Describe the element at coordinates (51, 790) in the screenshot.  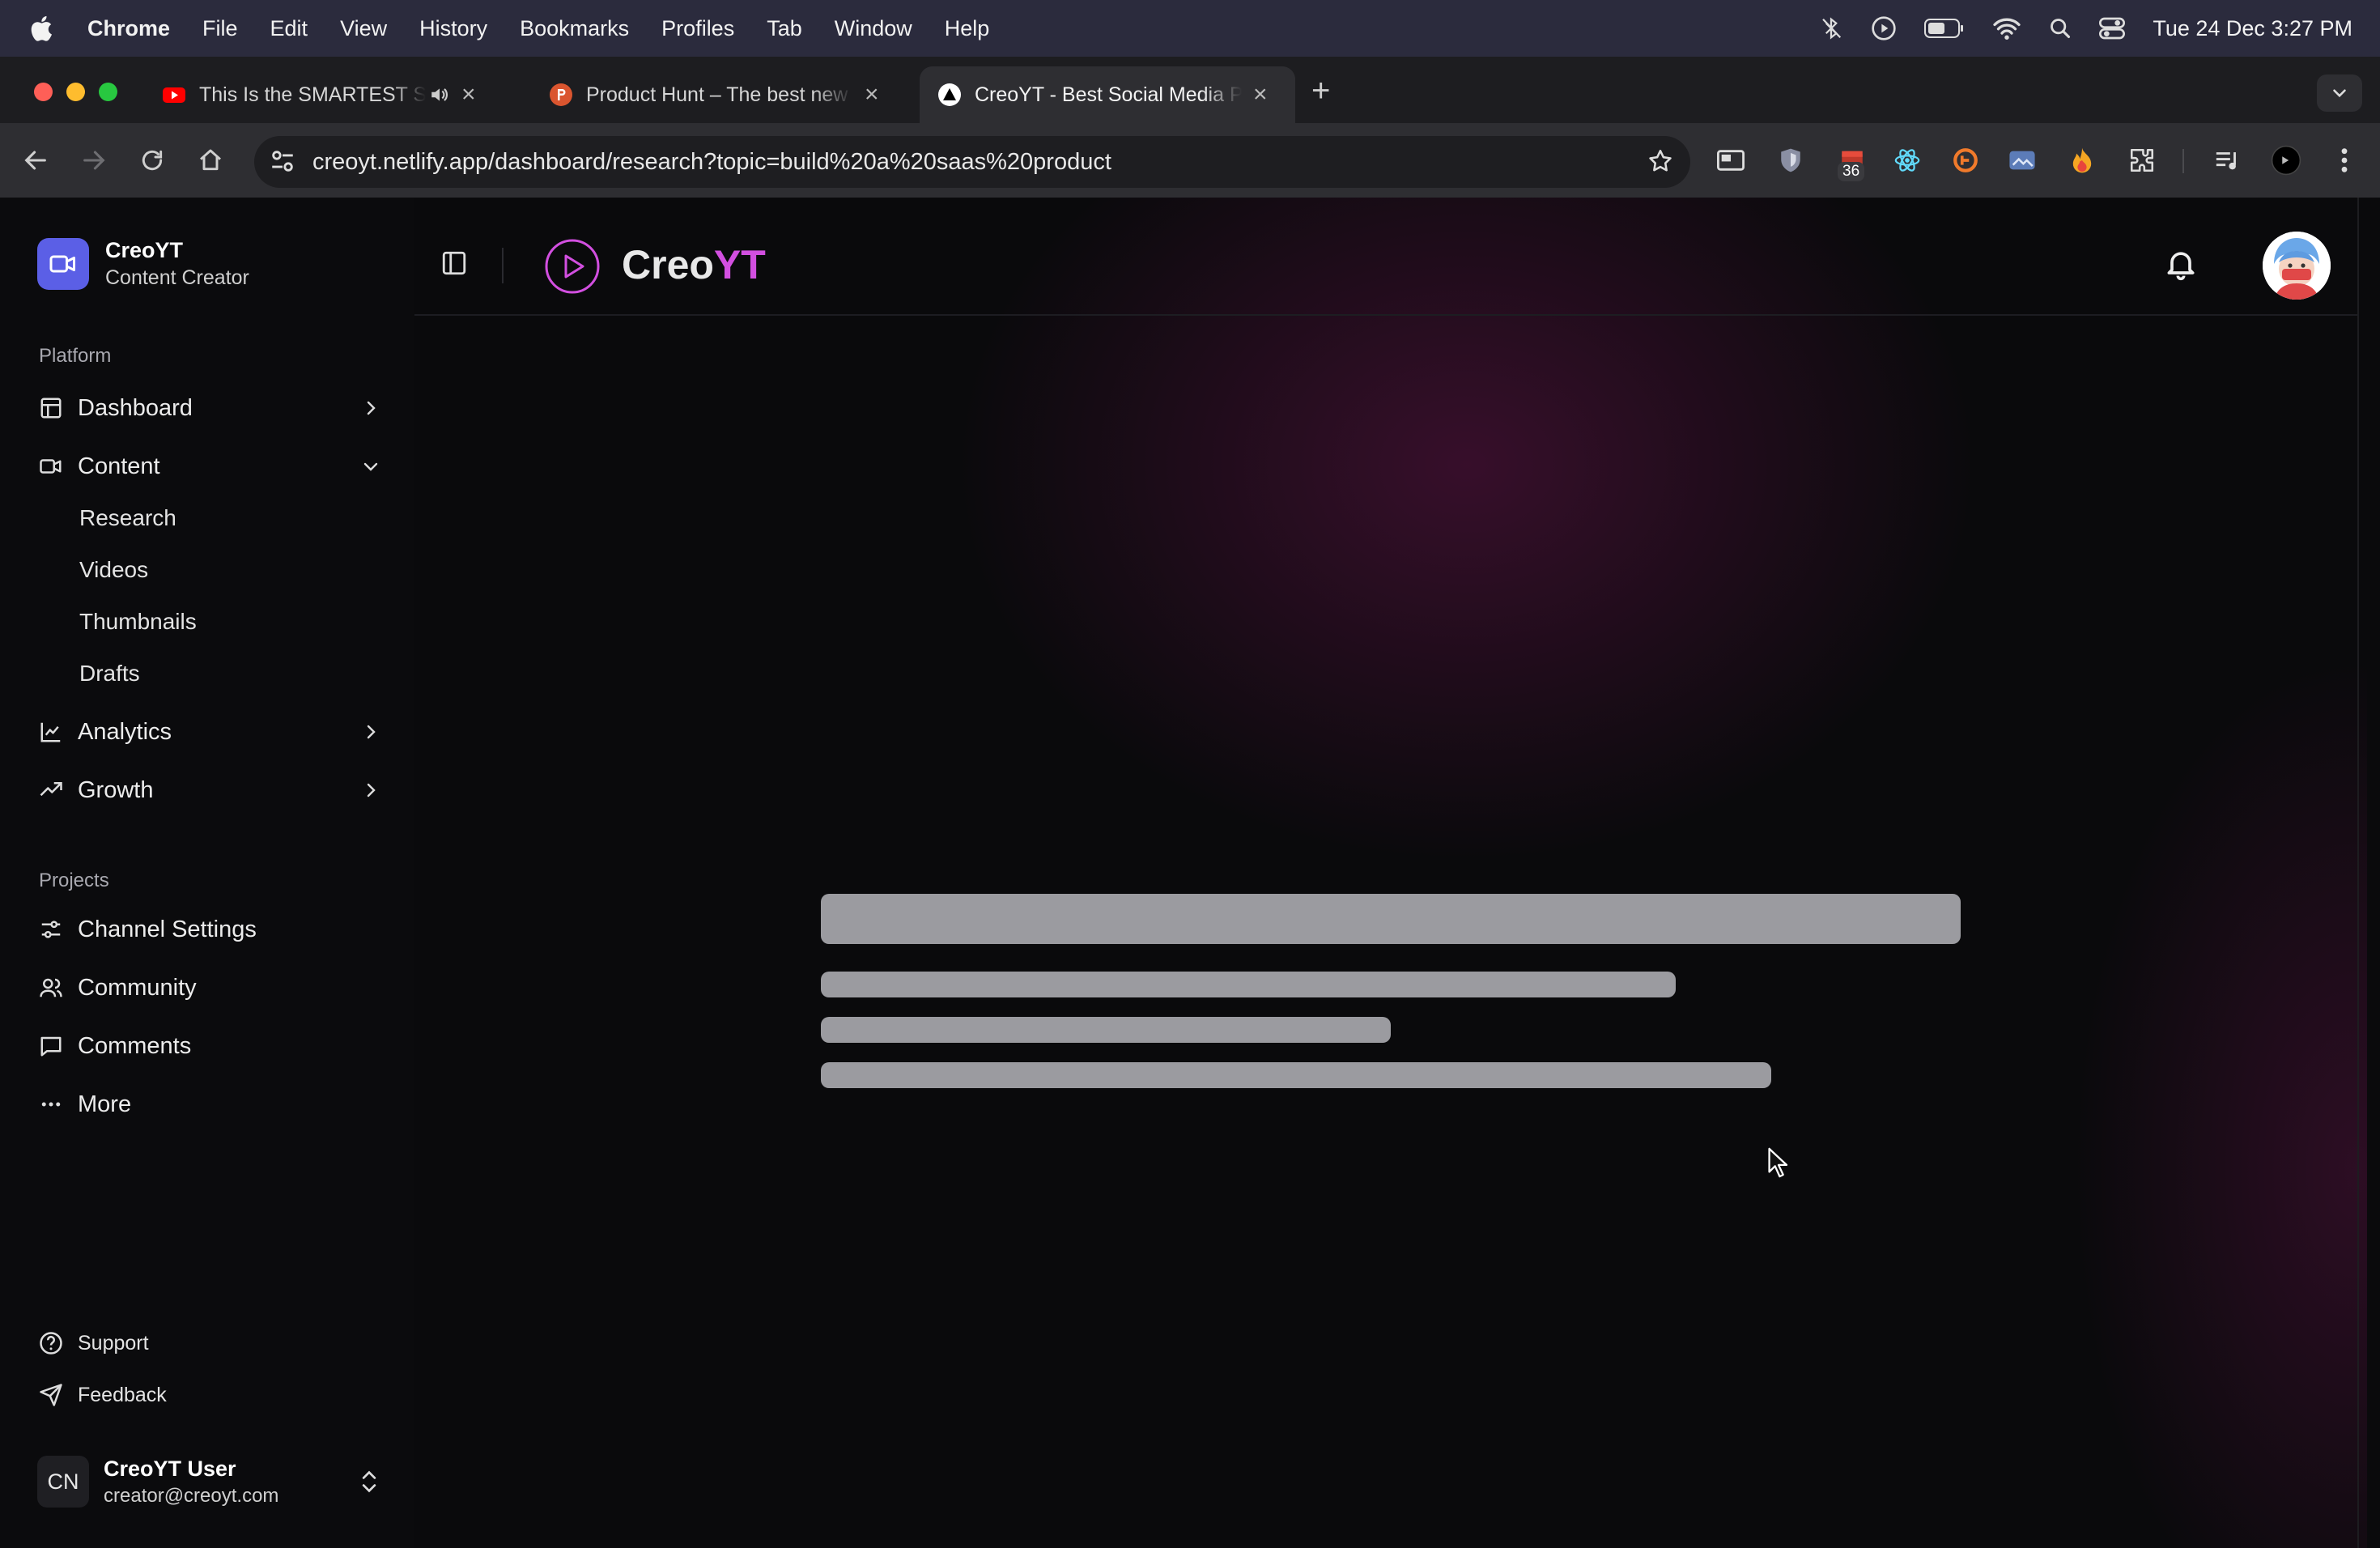
I see `trending-up-icon` at that location.